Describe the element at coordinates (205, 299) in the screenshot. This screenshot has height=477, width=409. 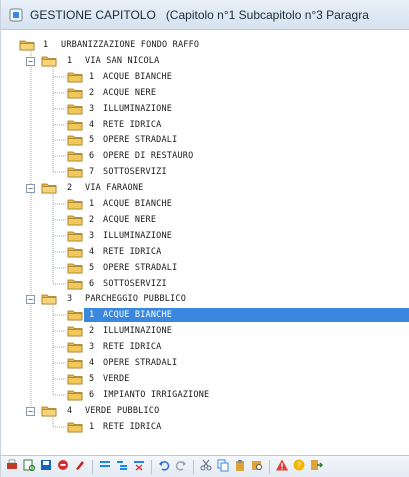
I see `tree-row: − 3 PARCHEGGIO PUBBLICO` at that location.